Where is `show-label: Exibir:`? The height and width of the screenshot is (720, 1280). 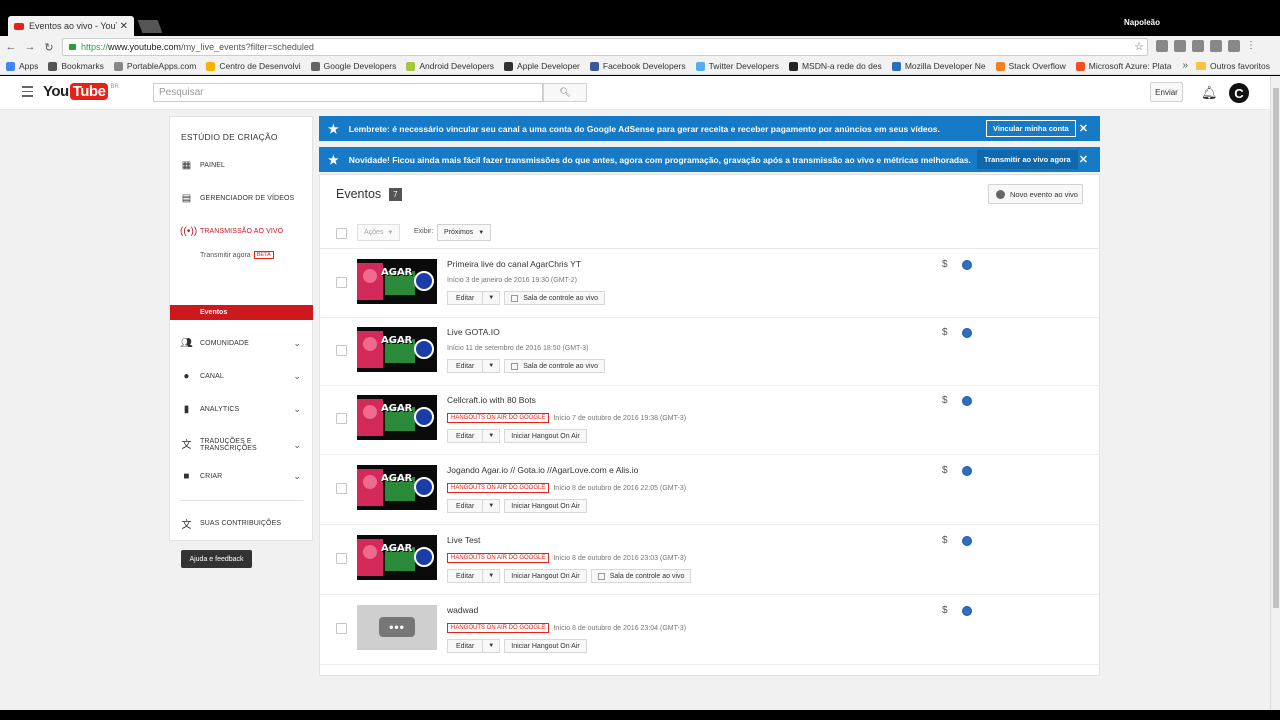 show-label: Exibir: is located at coordinates (424, 231).